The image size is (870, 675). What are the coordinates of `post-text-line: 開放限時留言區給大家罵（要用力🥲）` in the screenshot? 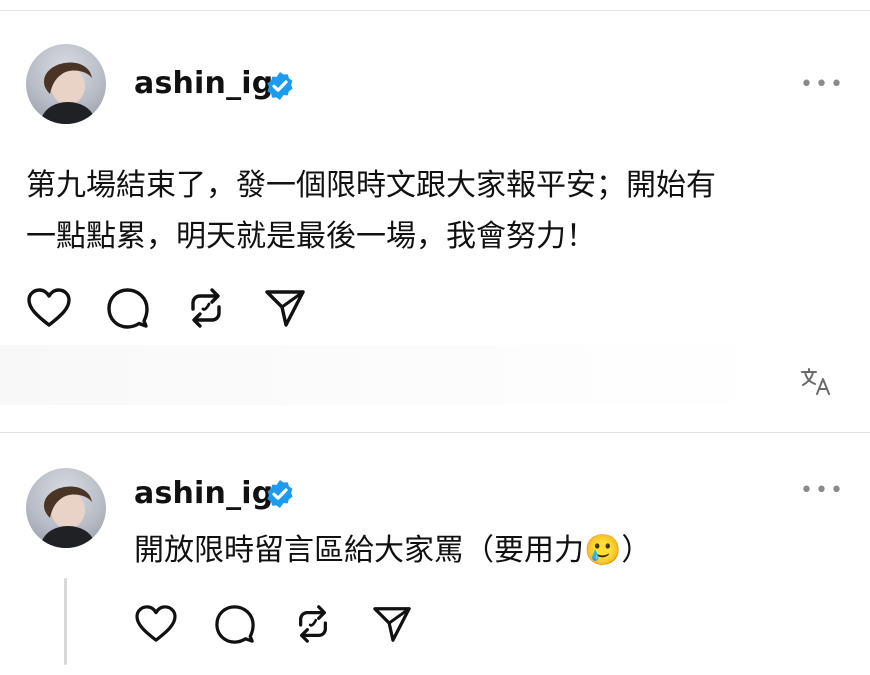 It's located at (393, 550).